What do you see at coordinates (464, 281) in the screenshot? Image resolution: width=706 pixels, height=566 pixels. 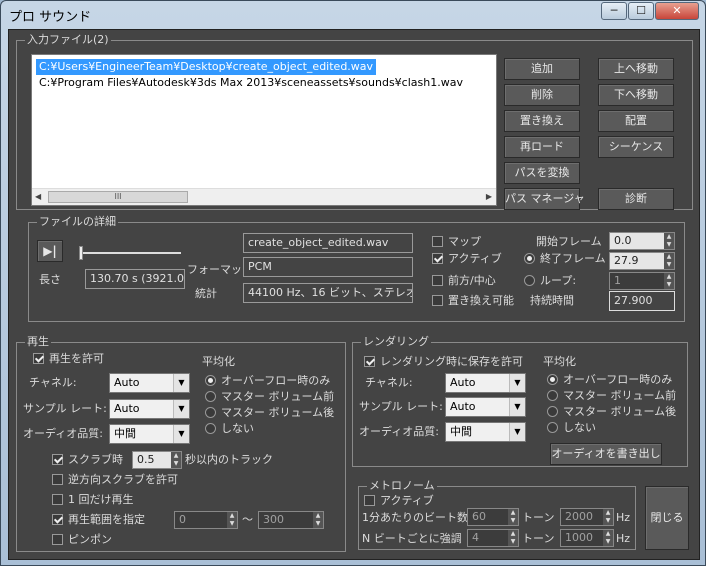 I see `front-center-checkbox: 前方/中心` at bounding box center [464, 281].